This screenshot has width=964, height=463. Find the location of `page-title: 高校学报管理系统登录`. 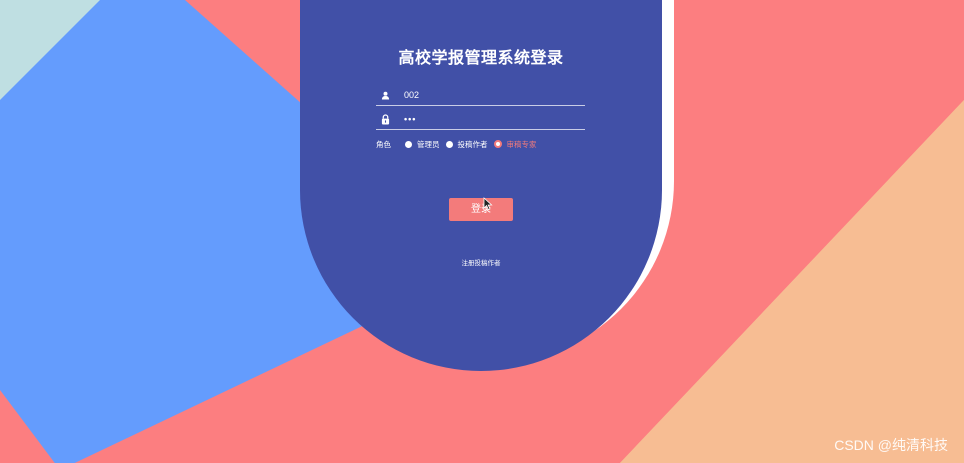

page-title: 高校学报管理系统登录 is located at coordinates (481, 57).